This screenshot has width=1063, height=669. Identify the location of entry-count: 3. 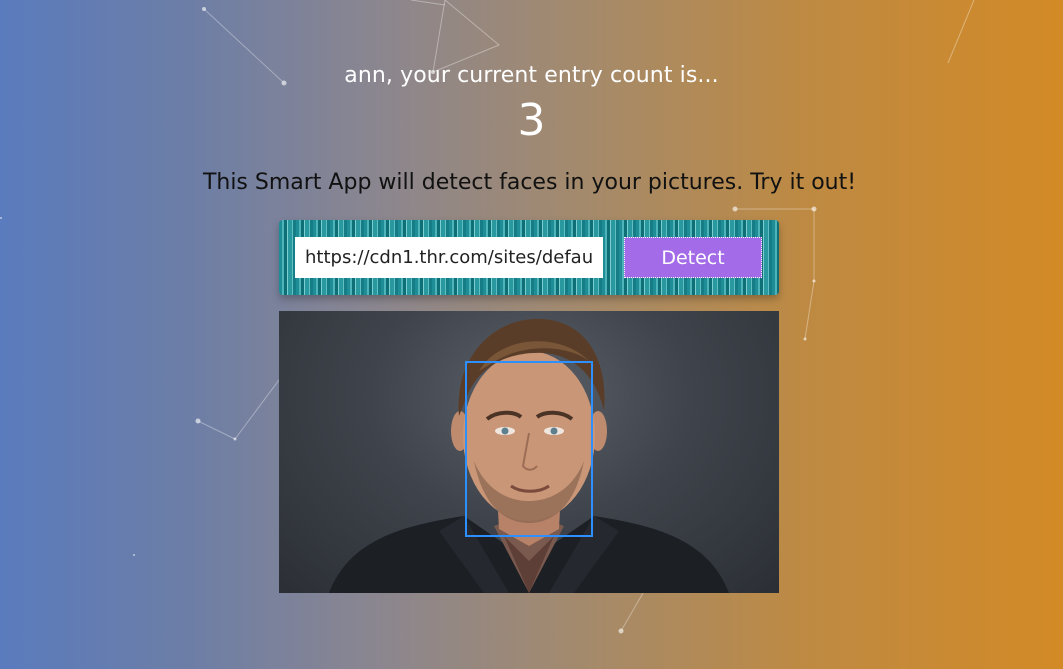
(531, 120).